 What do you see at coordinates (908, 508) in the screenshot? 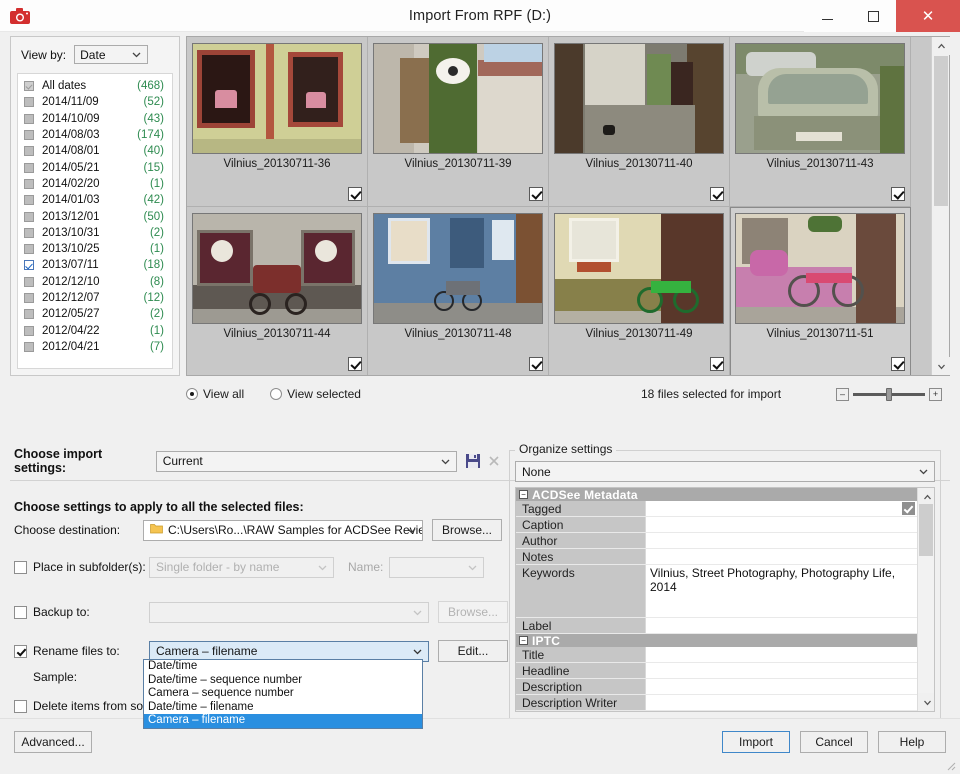
I see `tagged-checkbox` at bounding box center [908, 508].